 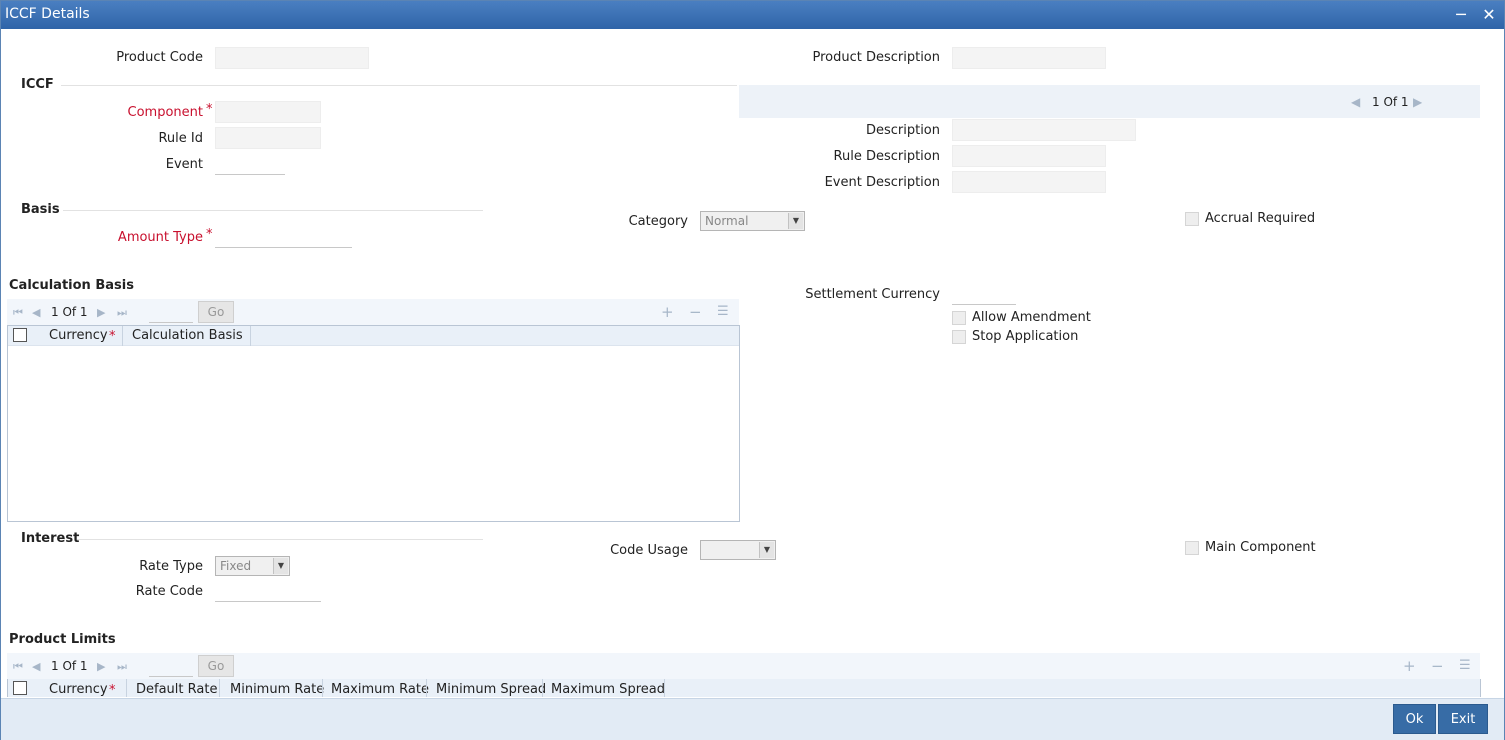 What do you see at coordinates (171, 312) in the screenshot?
I see `calculation-basis-page-input` at bounding box center [171, 312].